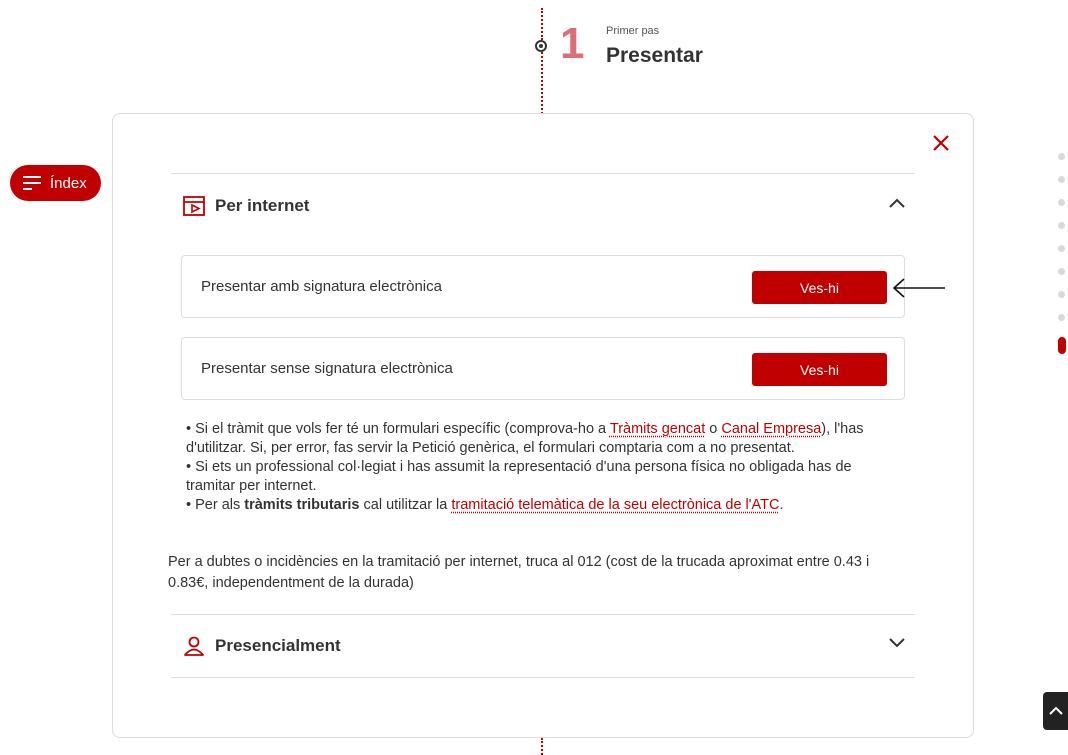 The image size is (1068, 755). I want to click on arrow-up-icon, so click(1055, 710).